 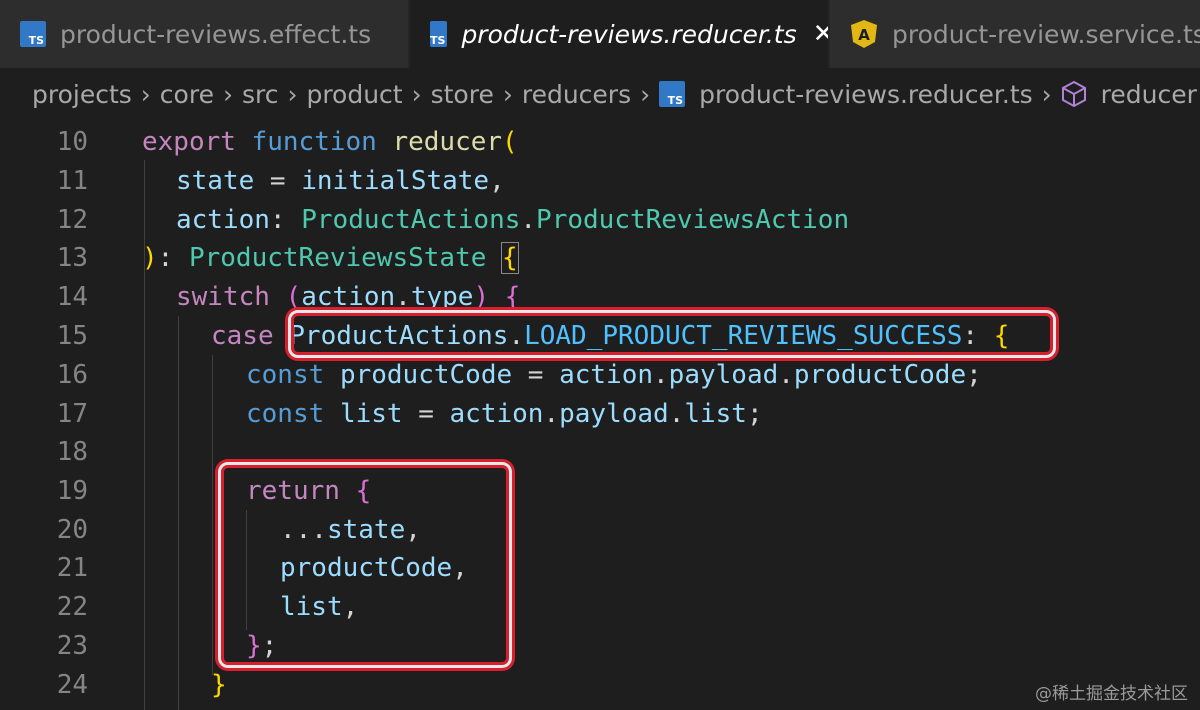 I want to click on code-text: const list = action.payload.list;, so click(x=504, y=414).